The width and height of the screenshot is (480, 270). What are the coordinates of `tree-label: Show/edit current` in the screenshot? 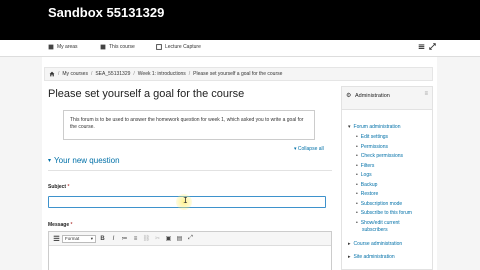 It's located at (380, 223).